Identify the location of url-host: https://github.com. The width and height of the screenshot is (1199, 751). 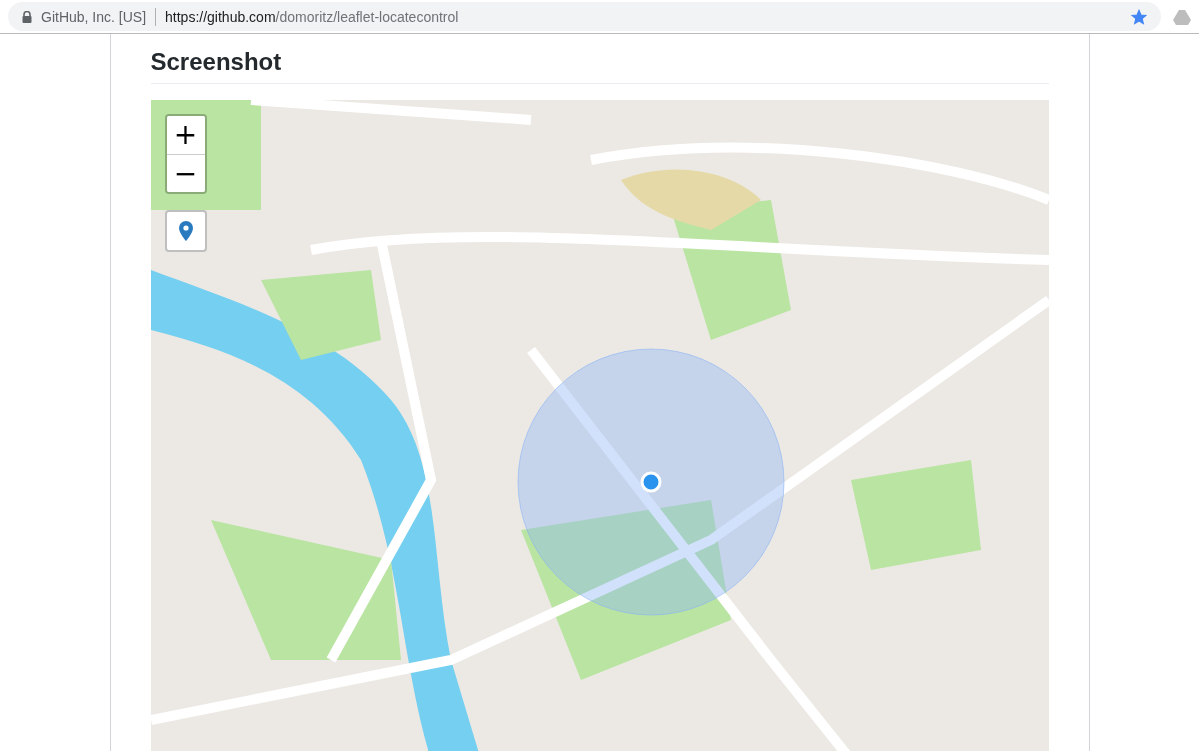
(220, 16).